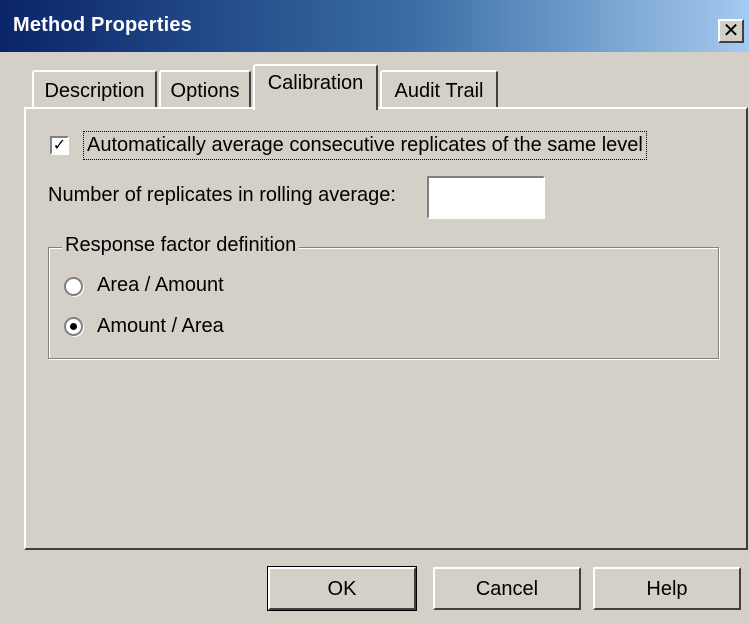  I want to click on radio-selected-dot, so click(73, 326).